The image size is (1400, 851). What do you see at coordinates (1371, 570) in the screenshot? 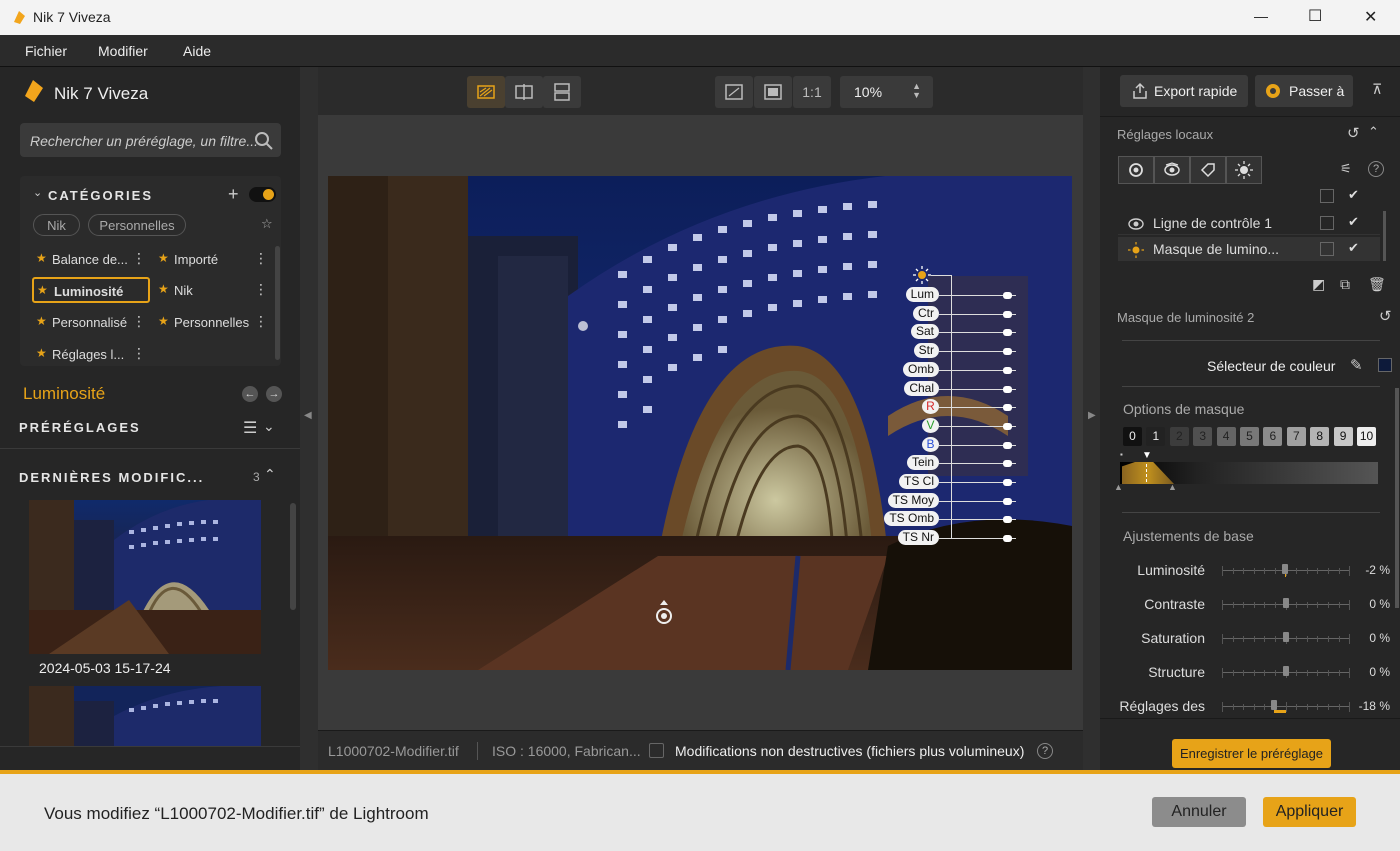
I see `adjust-value: -2 %` at bounding box center [1371, 570].